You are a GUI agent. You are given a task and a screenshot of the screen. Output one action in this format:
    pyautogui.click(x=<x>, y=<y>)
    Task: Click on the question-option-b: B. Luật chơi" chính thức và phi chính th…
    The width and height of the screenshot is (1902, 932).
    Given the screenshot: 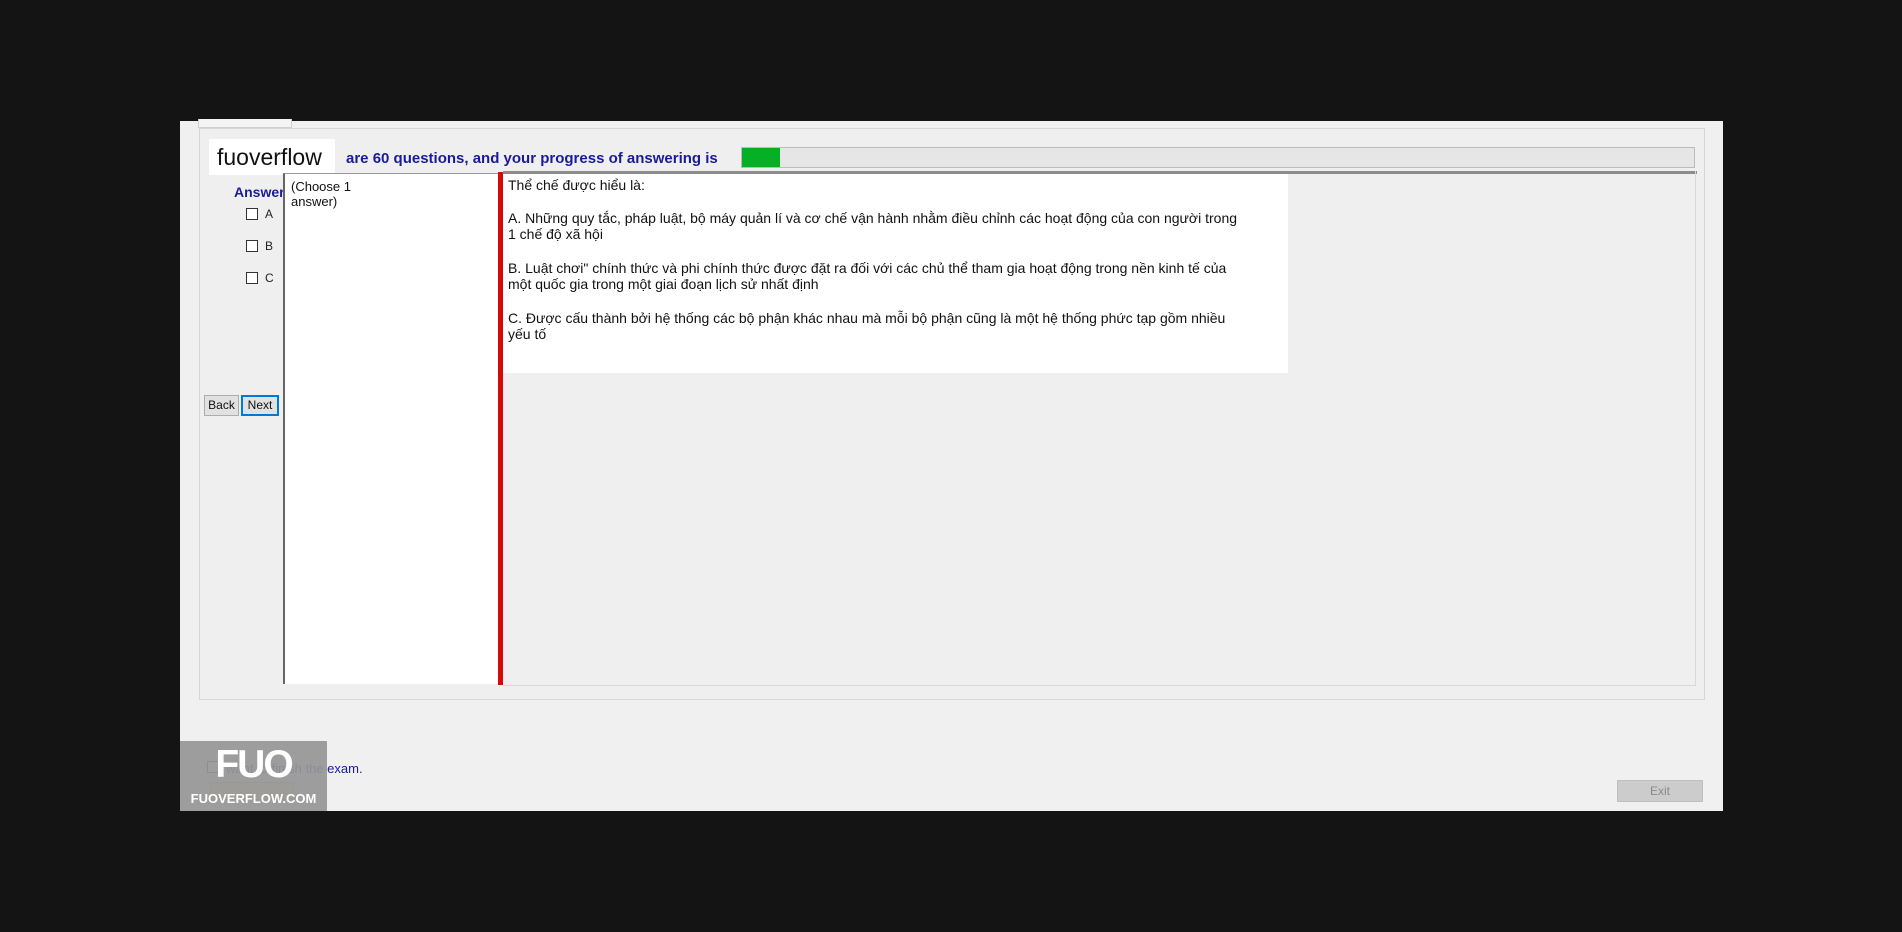 What is the action you would take?
    pyautogui.click(x=867, y=276)
    